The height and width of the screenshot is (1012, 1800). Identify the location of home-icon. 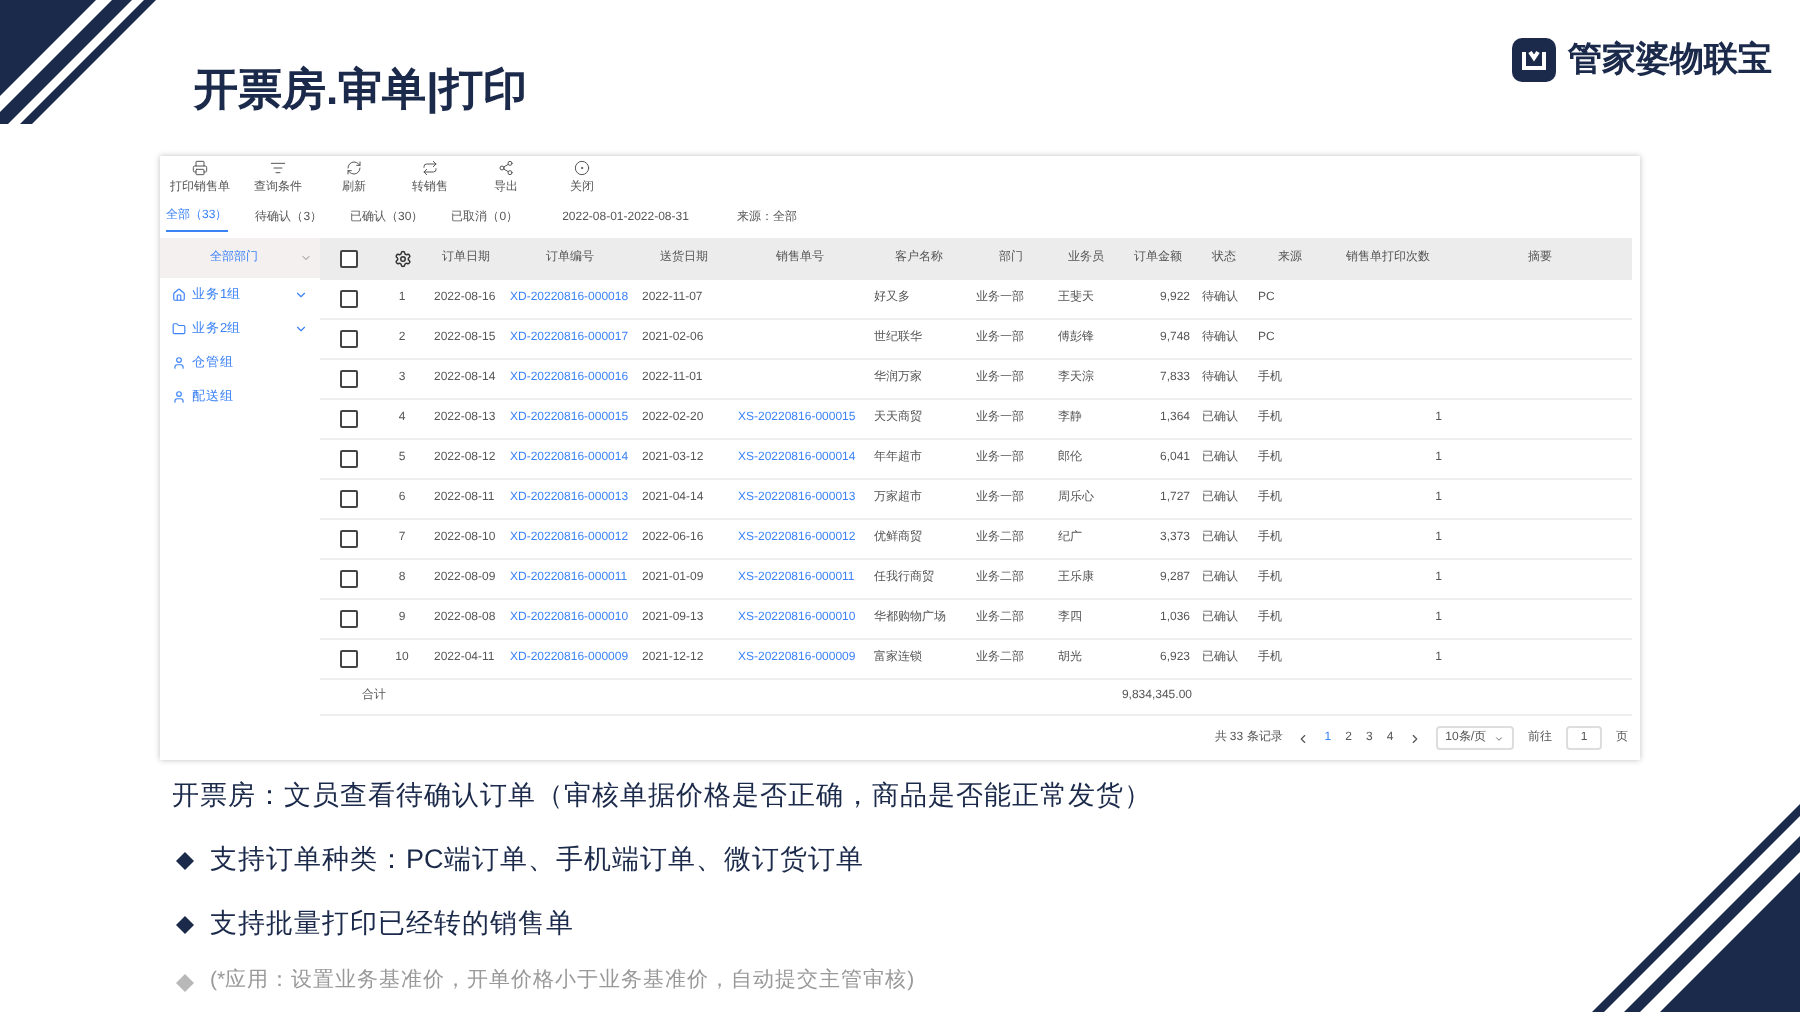
(179, 295).